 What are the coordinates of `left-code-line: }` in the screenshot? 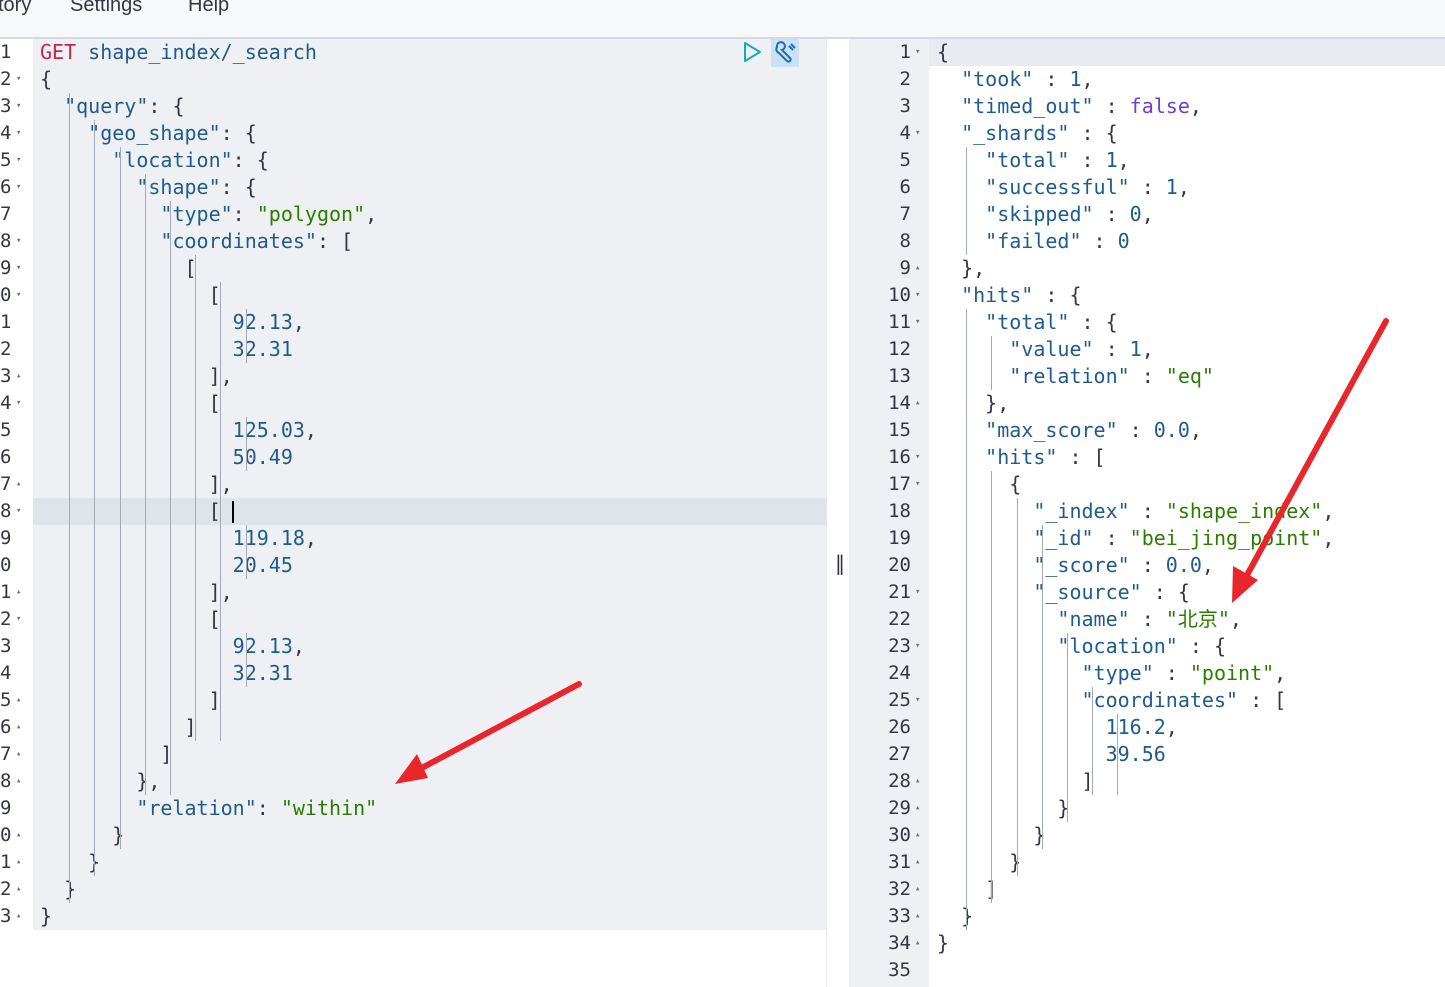 It's located at (433, 916).